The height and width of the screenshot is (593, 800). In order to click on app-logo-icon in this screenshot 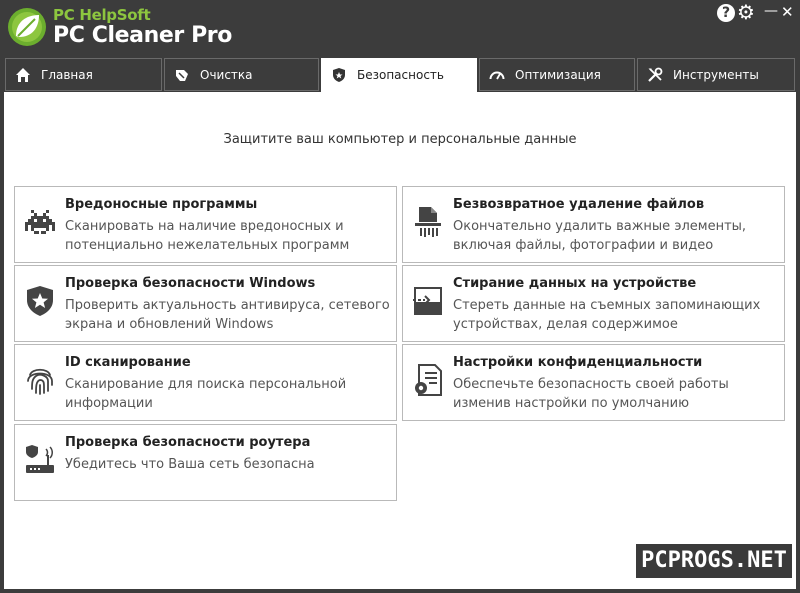, I will do `click(27, 27)`.